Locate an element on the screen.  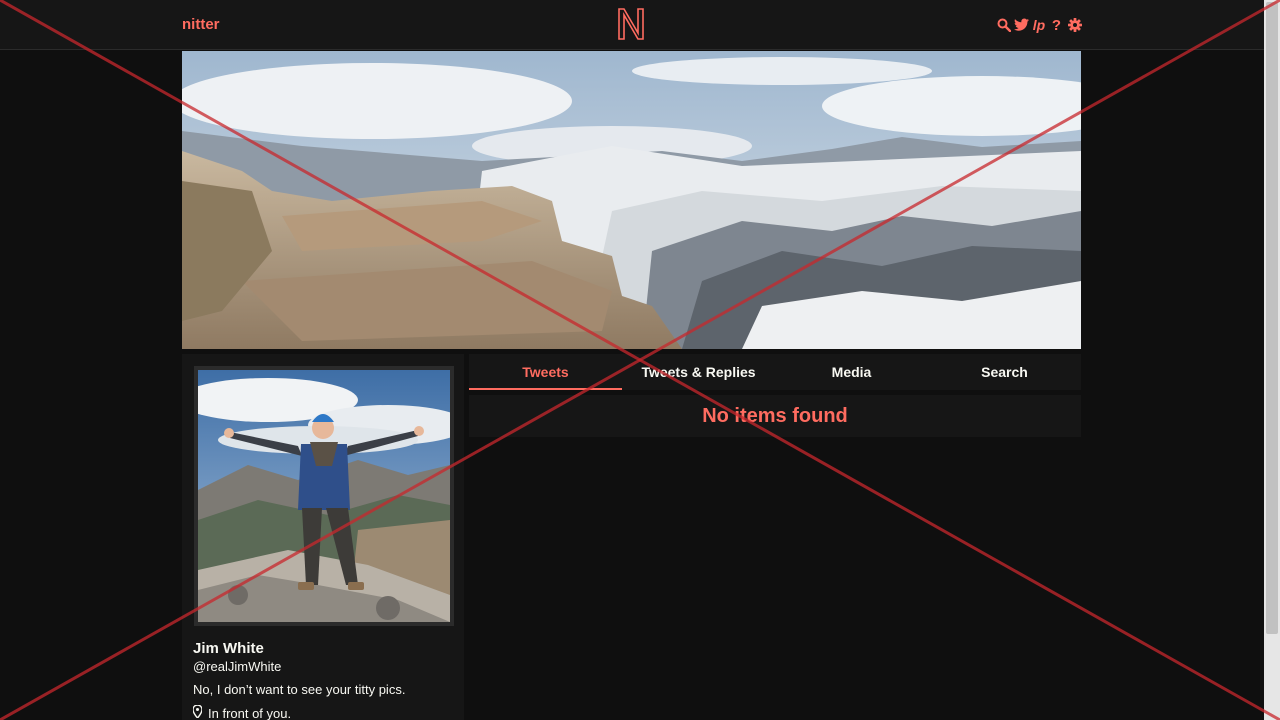
tab-search: Search is located at coordinates (1004, 372).